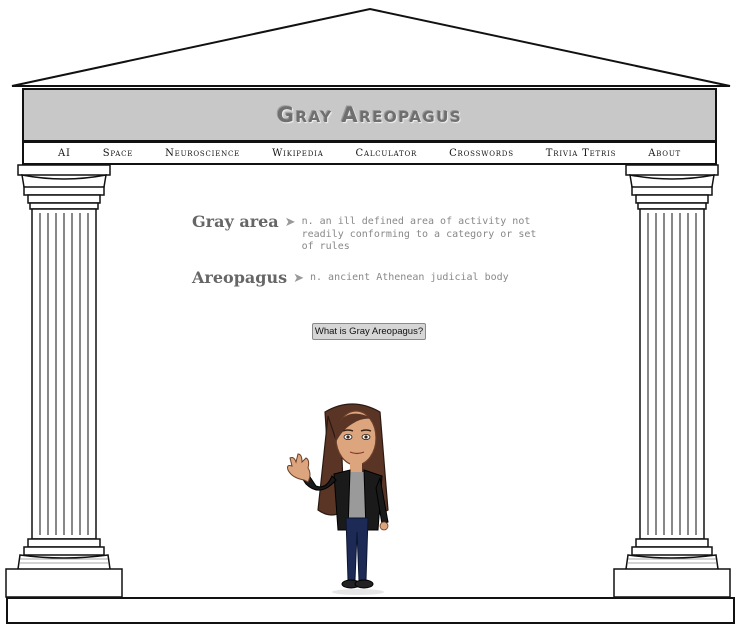 The height and width of the screenshot is (631, 742). I want to click on temple-pediment, so click(371, 47).